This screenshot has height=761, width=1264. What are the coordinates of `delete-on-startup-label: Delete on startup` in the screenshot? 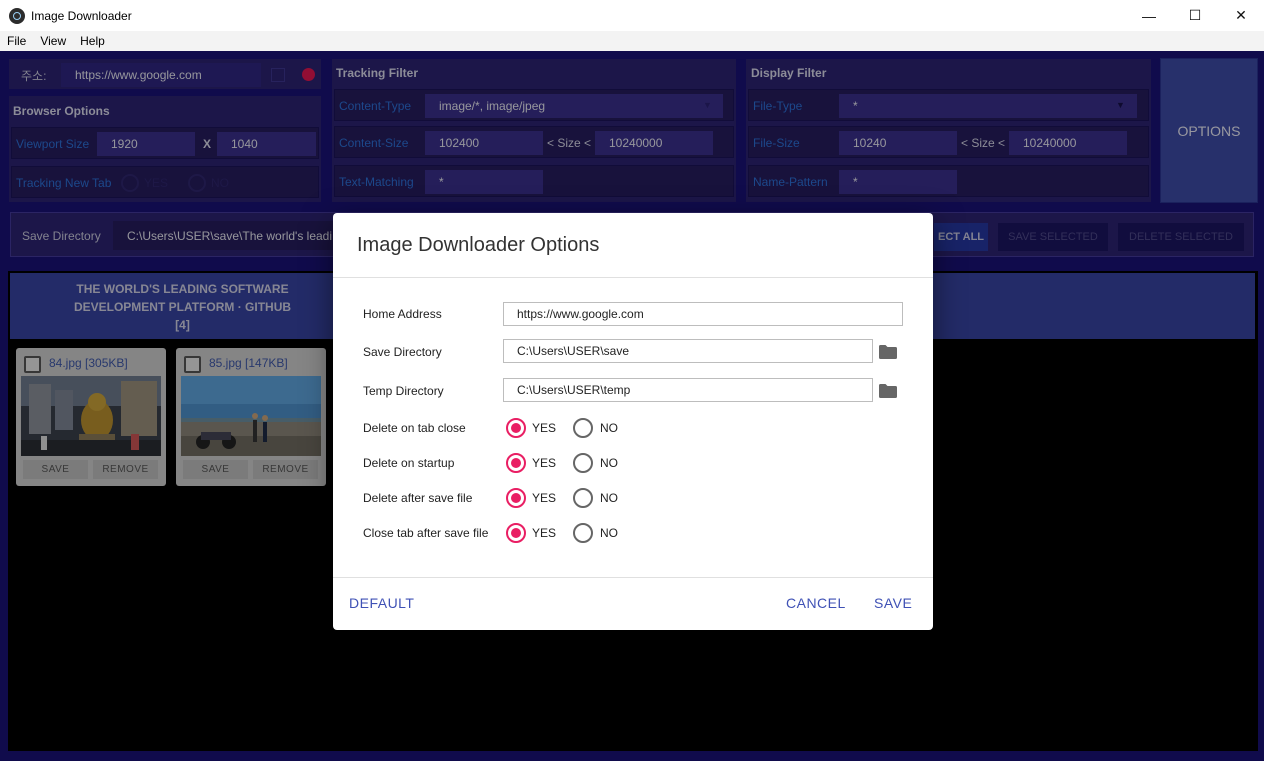 It's located at (409, 463).